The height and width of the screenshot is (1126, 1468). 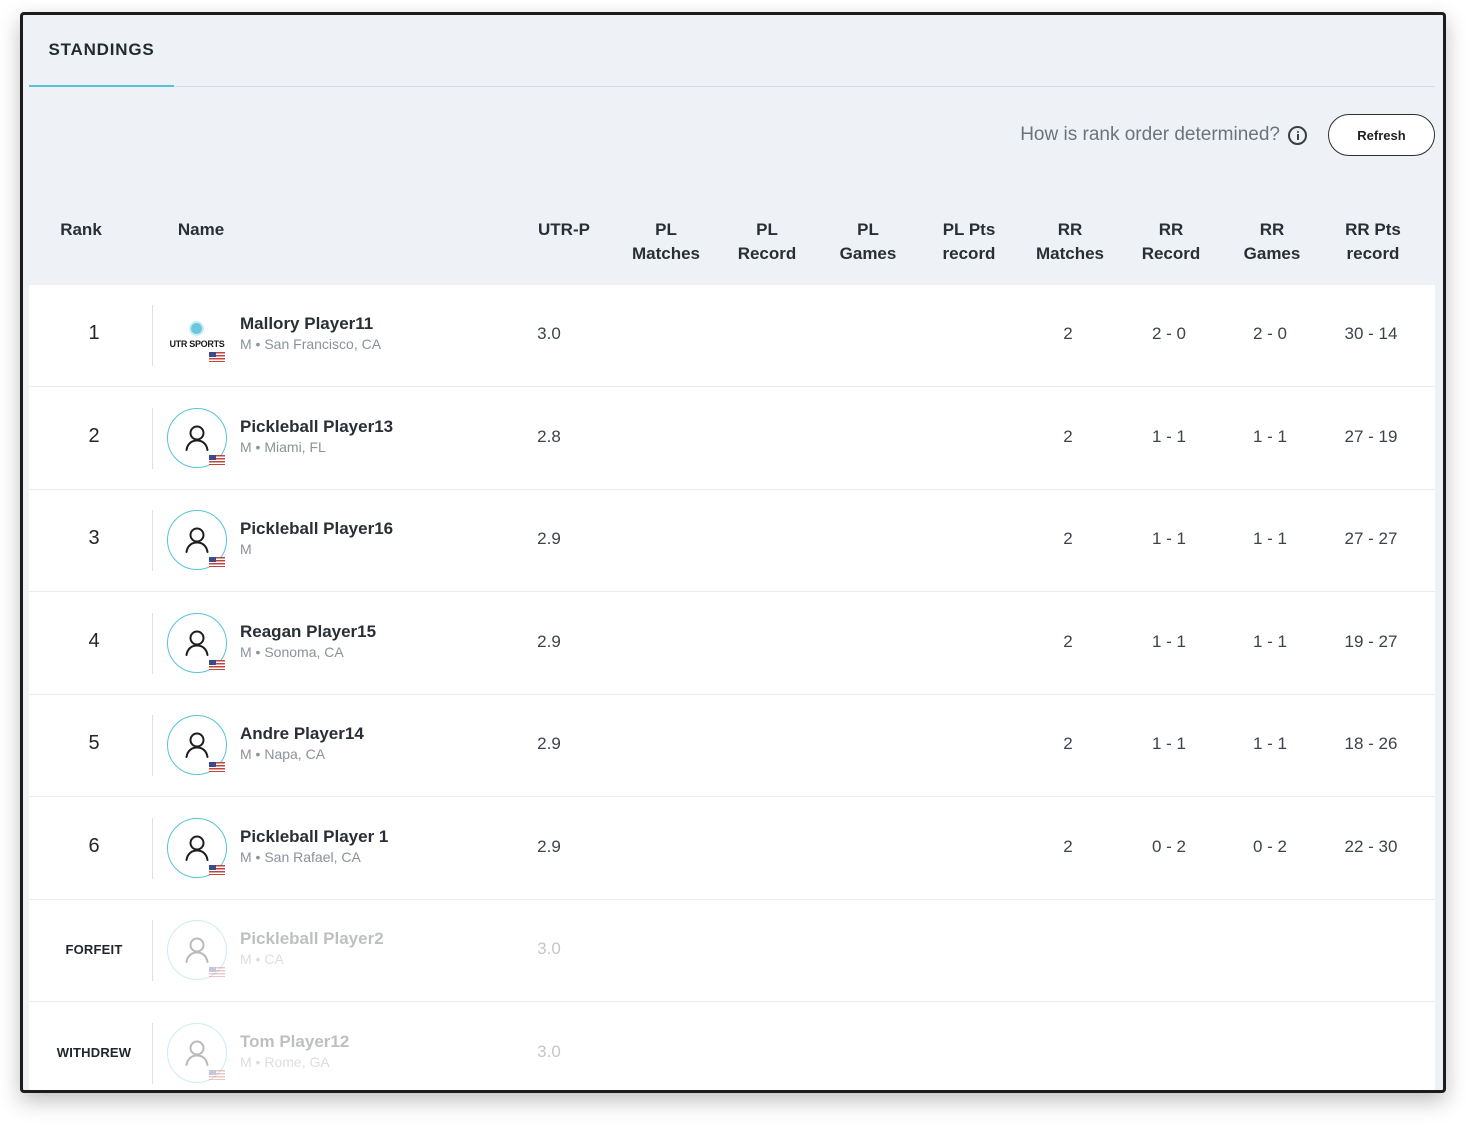 What do you see at coordinates (732, 1046) in the screenshot?
I see `table-row: WITHDREW Tom Player12 M • Rome, GA 3.0` at bounding box center [732, 1046].